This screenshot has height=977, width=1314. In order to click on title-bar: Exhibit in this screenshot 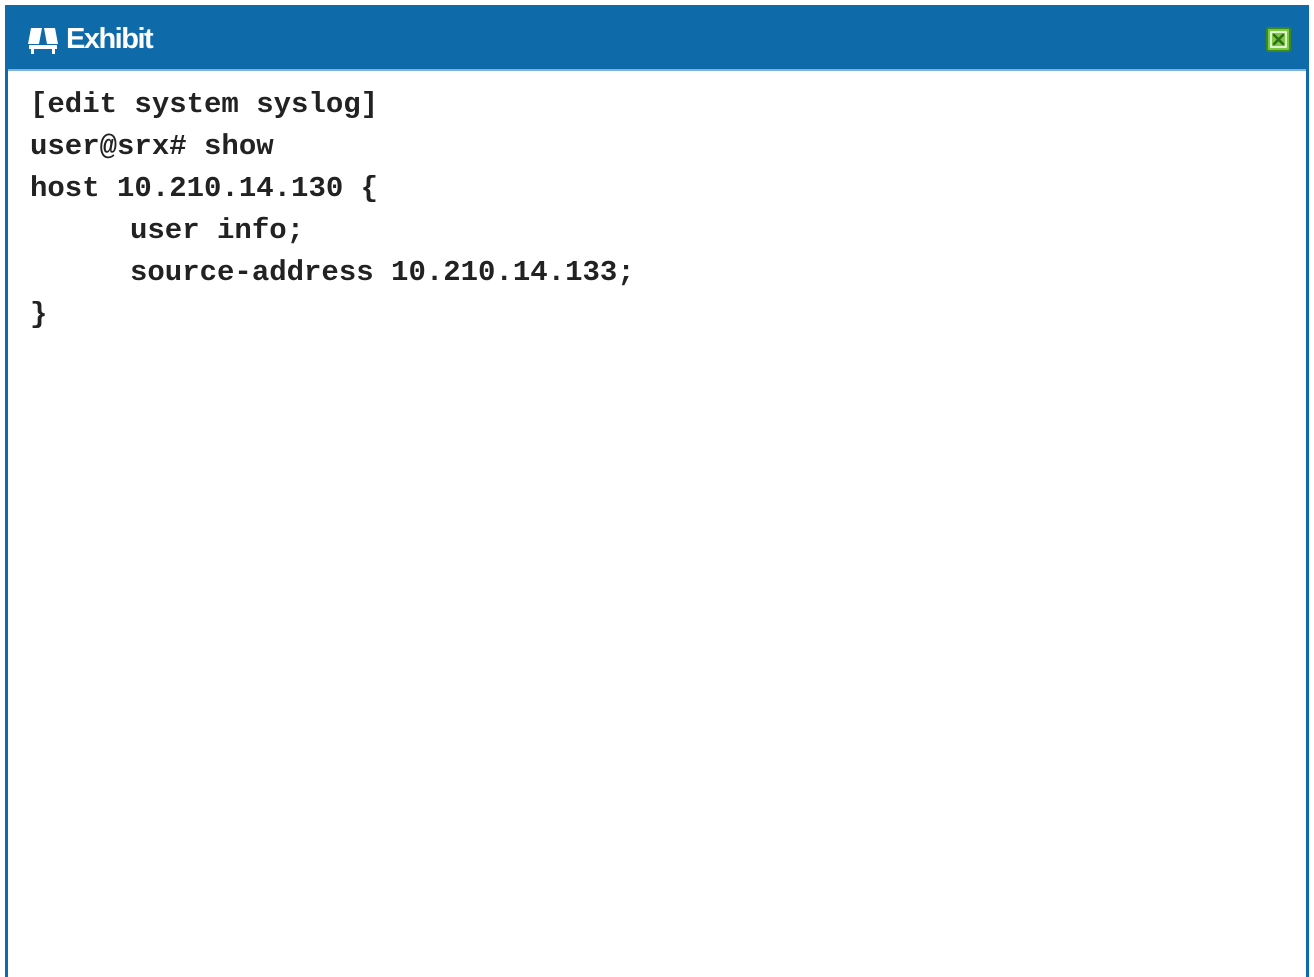, I will do `click(657, 39)`.